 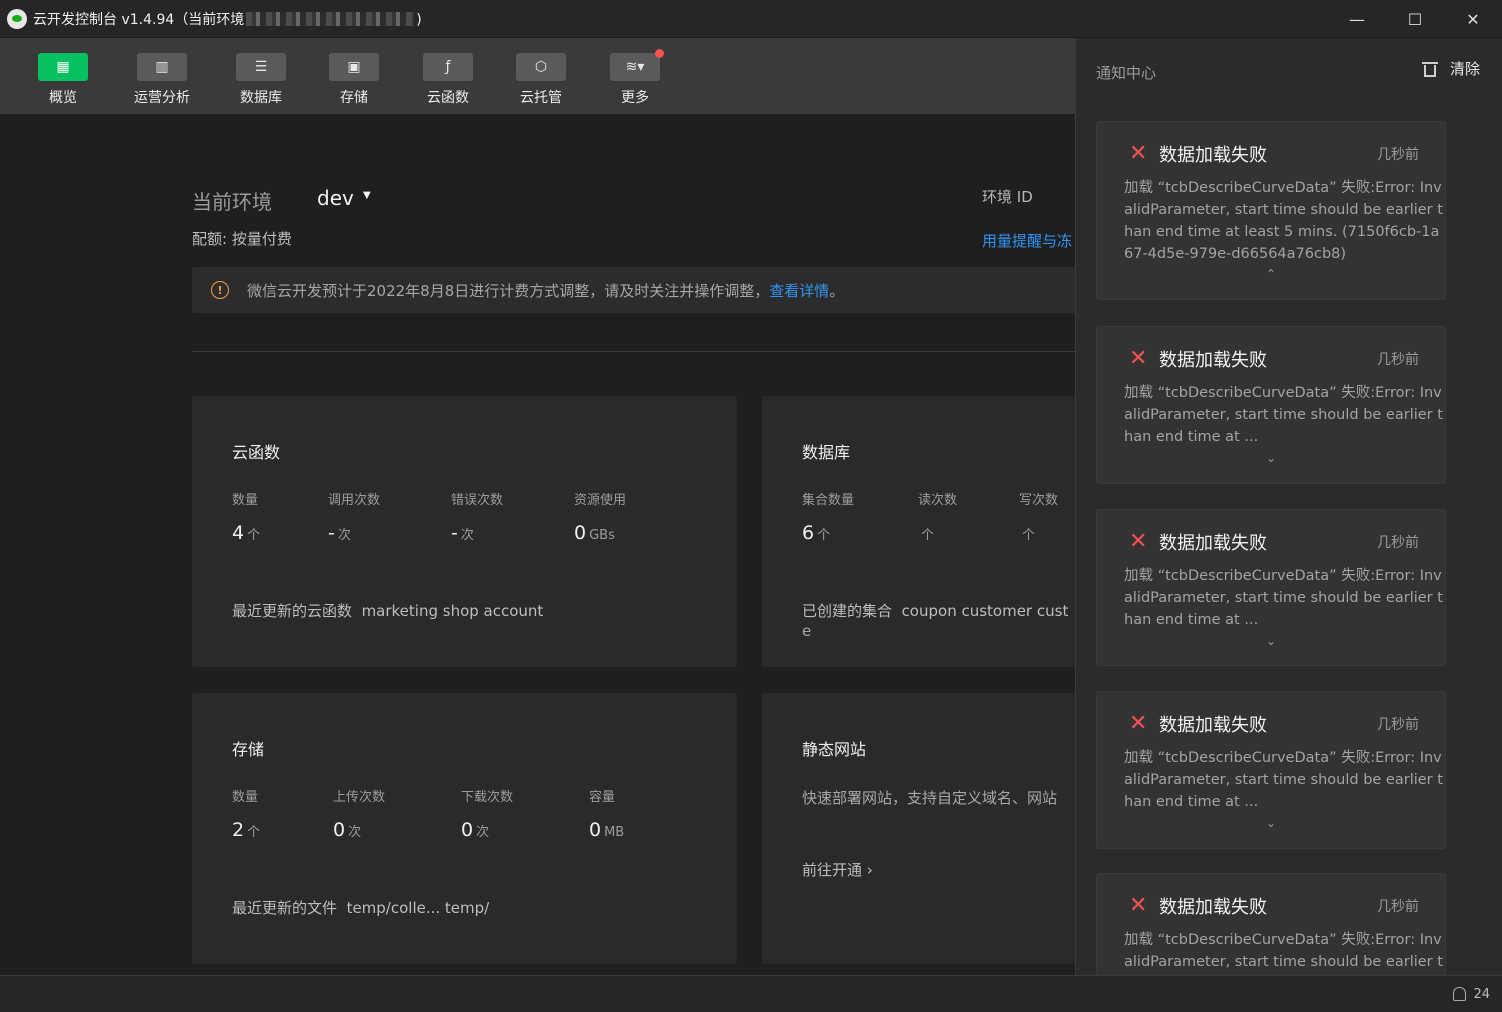 I want to click on cube-icon: ⬡, so click(x=541, y=67).